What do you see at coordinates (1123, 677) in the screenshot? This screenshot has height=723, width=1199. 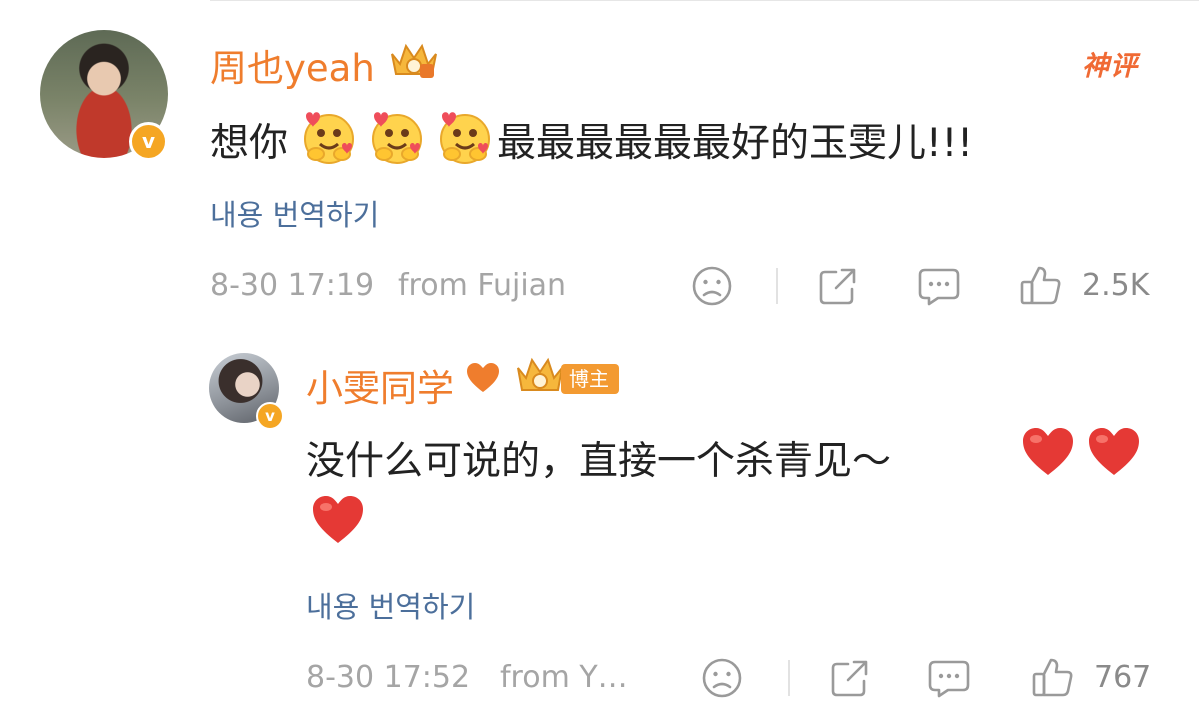 I see `like-count: 767` at bounding box center [1123, 677].